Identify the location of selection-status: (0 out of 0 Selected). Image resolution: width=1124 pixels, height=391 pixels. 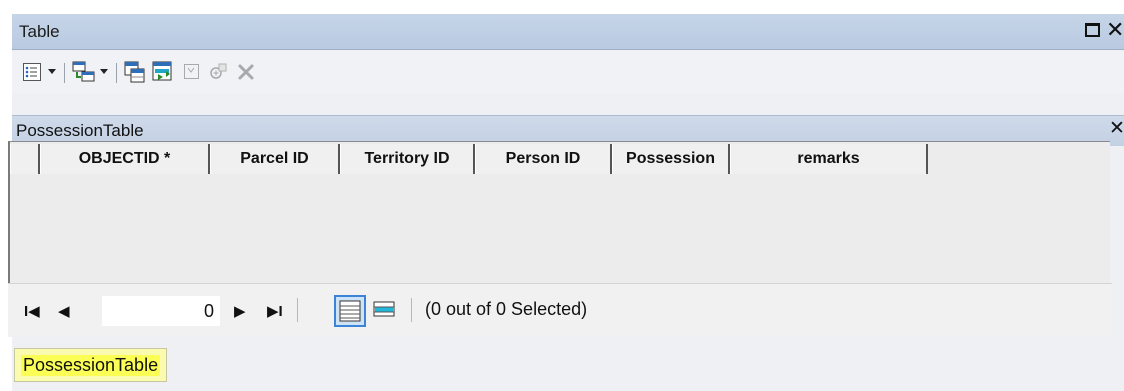
(506, 309).